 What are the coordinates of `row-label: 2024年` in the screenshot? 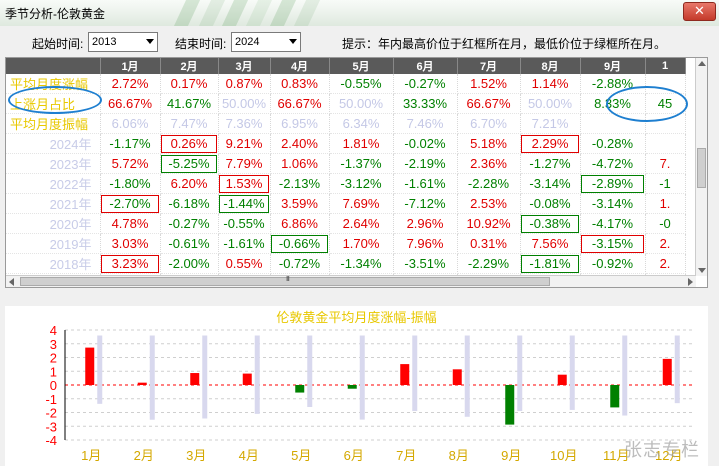 It's located at (53, 143).